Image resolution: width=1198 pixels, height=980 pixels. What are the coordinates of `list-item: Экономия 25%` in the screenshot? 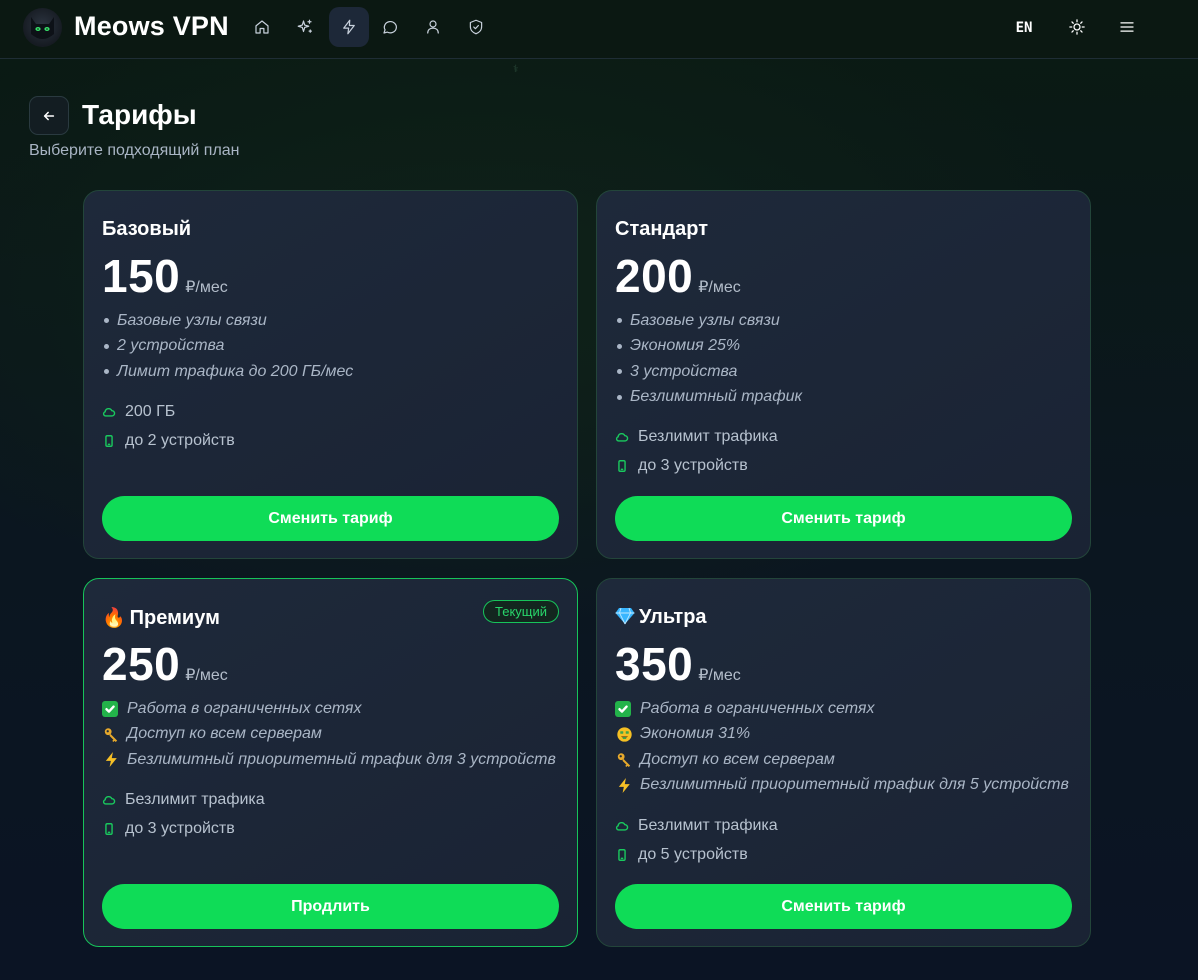 It's located at (708, 347).